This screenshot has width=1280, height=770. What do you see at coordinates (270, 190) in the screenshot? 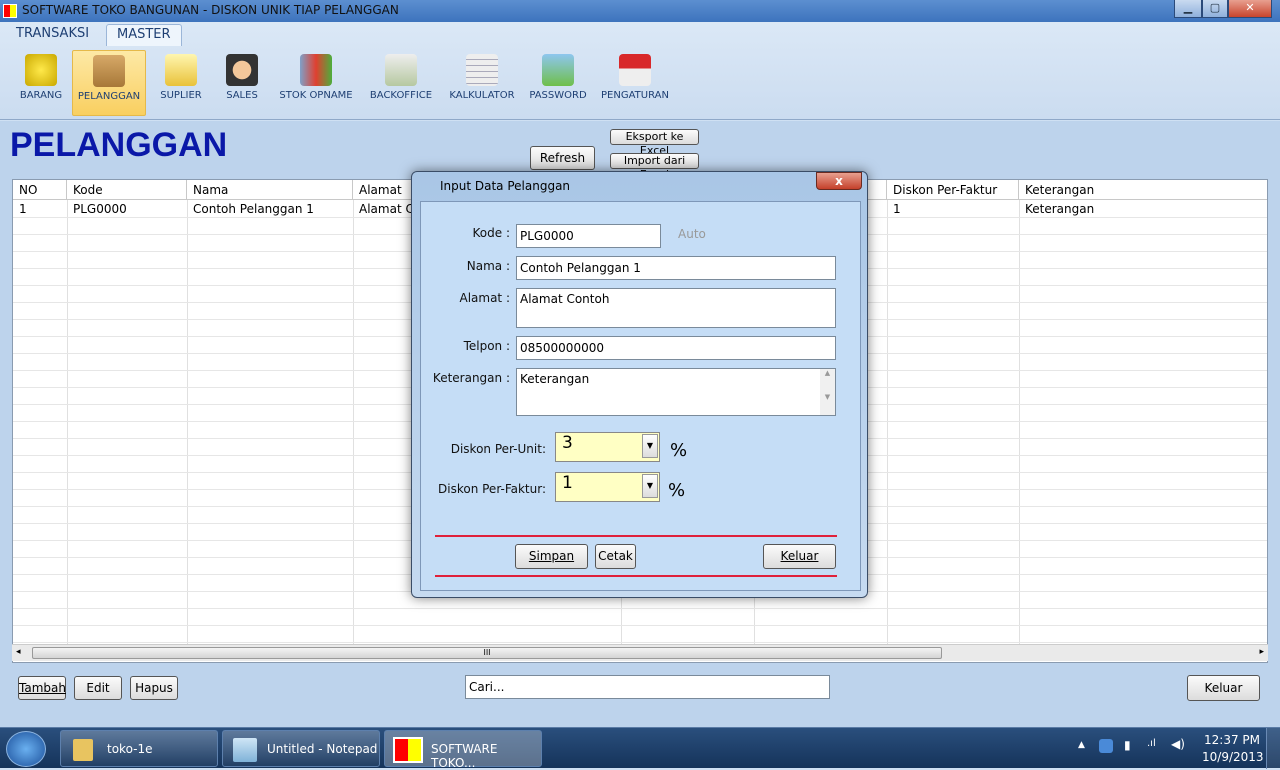
I see `column-header-nama: Nama` at bounding box center [270, 190].